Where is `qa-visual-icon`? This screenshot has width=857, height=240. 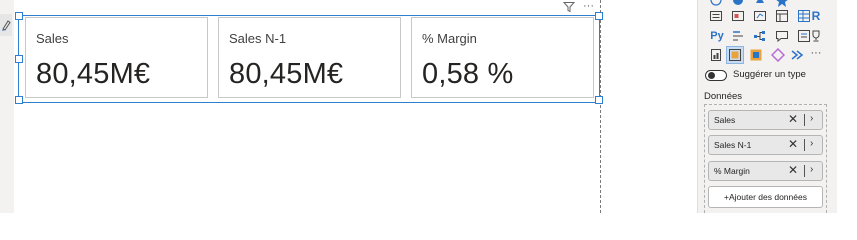
qa-visual-icon is located at coordinates (782, 36).